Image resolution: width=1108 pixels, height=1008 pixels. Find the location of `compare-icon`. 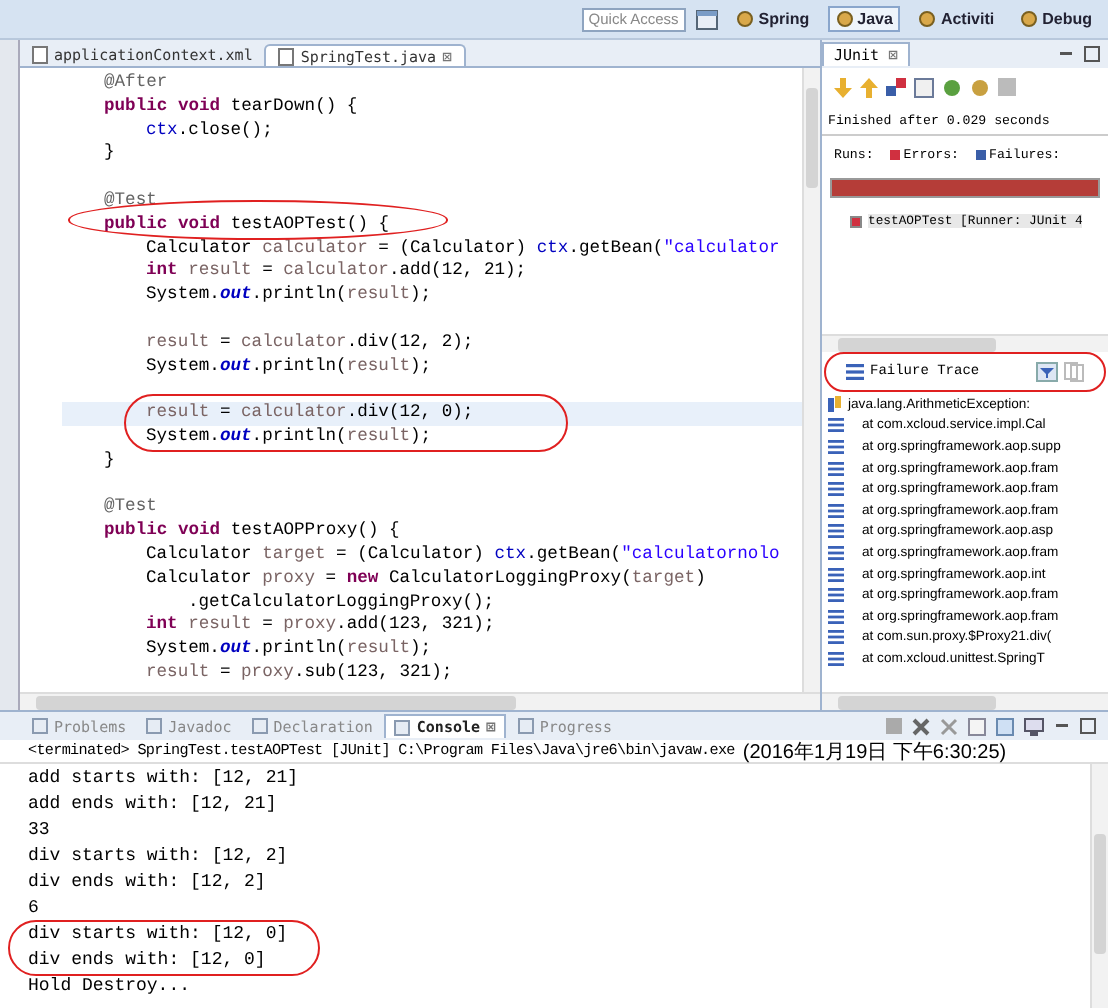

compare-icon is located at coordinates (1074, 372).